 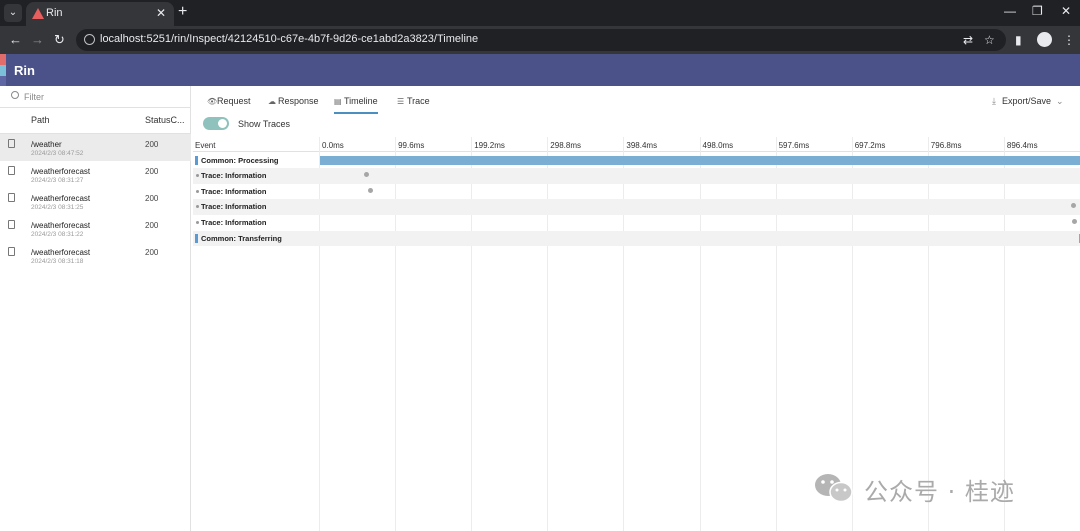 What do you see at coordinates (161, 13) in the screenshot?
I see `tab-close-icon: ✕` at bounding box center [161, 13].